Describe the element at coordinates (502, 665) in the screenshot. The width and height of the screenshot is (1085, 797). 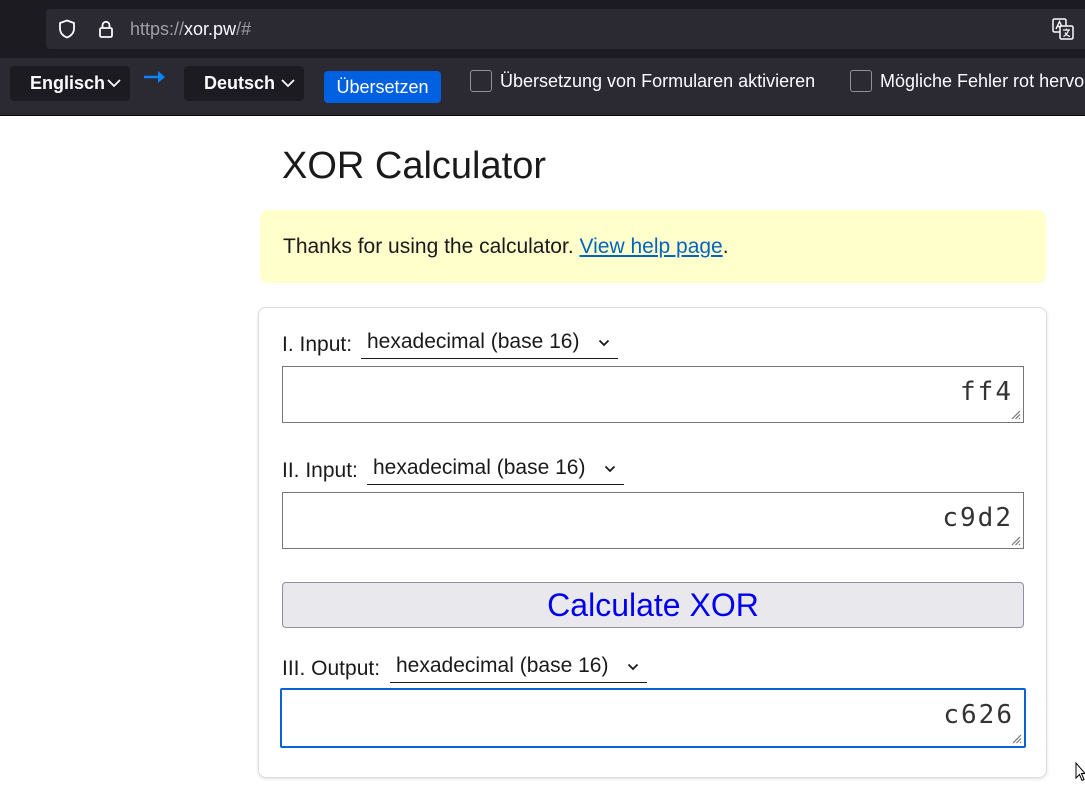
I see `output-base-value: hexadecimal (base 16)` at that location.